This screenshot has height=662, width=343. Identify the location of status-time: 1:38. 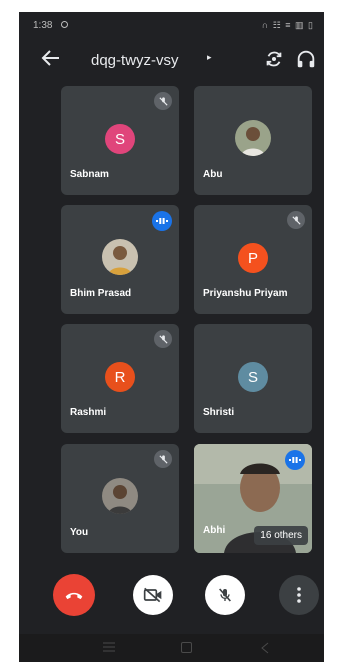
(43, 25).